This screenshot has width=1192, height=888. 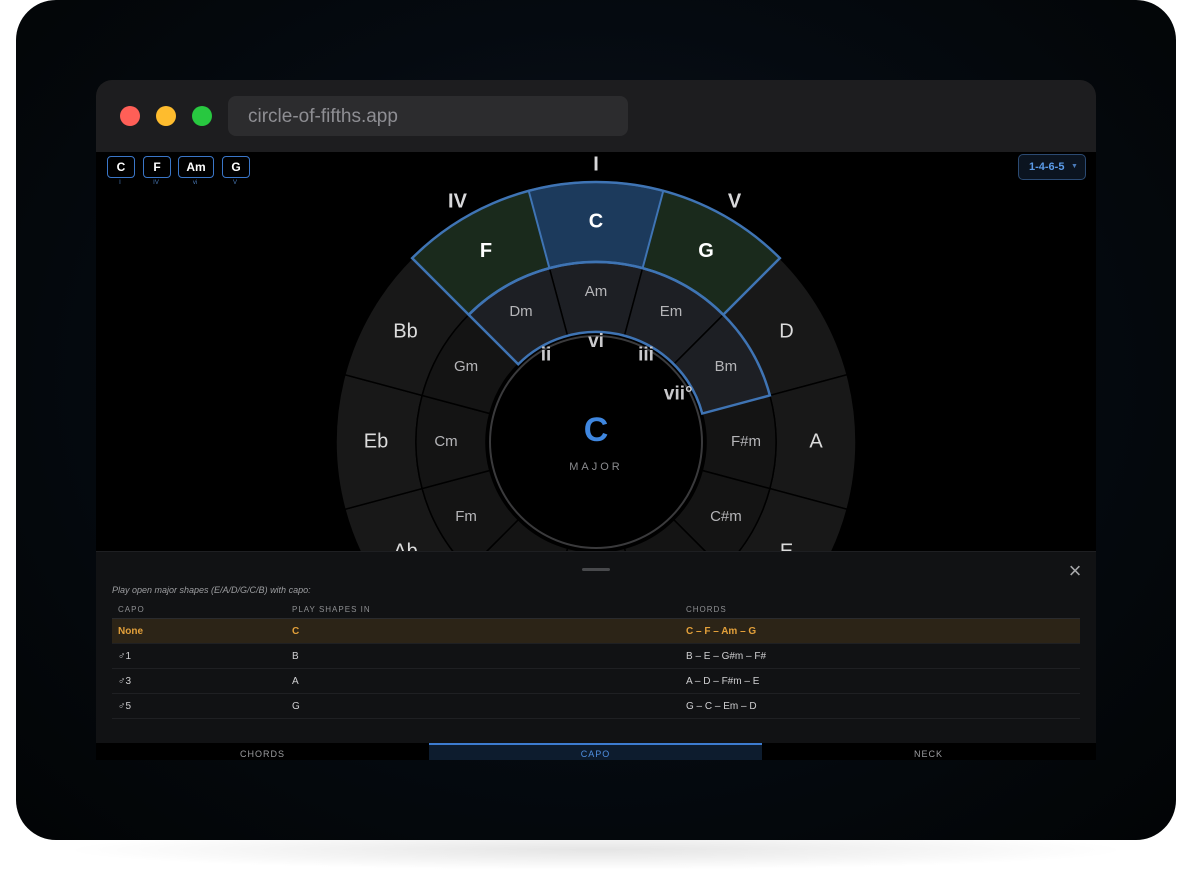 What do you see at coordinates (520, 311) in the screenshot?
I see `inner-label: Dm` at bounding box center [520, 311].